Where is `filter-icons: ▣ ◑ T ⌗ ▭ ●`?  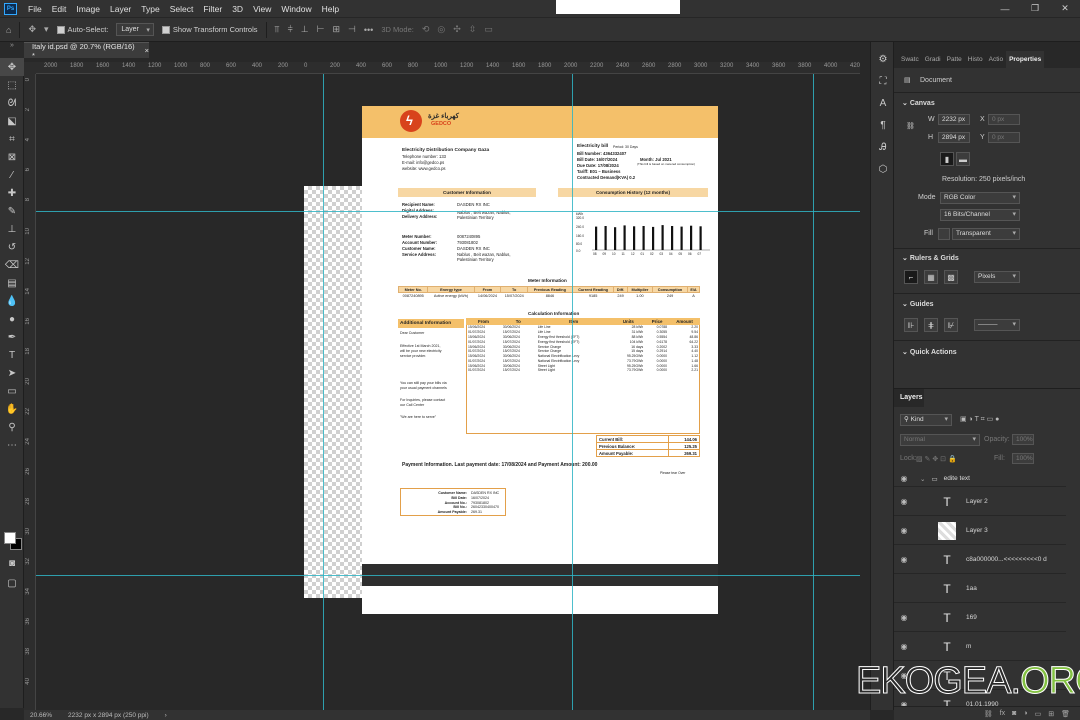
filter-icons: ▣ ◑ T ⌗ ▭ ● is located at coordinates (979, 419).